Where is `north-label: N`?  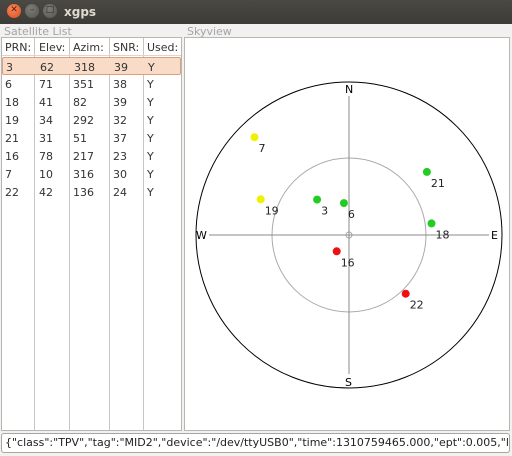
north-label: N is located at coordinates (349, 89).